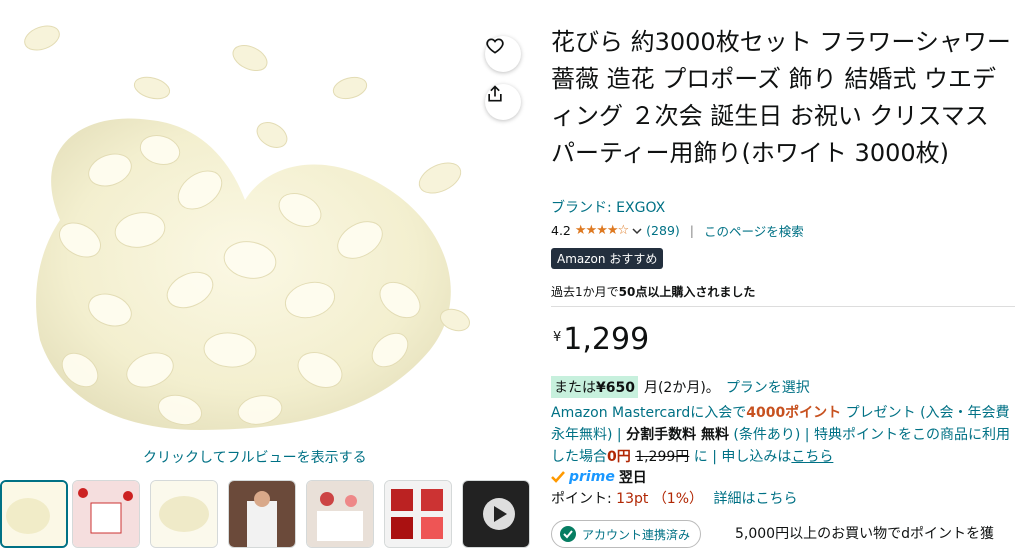 The width and height of the screenshot is (1024, 552). I want to click on installment-suffix: 月(2か月)。, so click(681, 388).